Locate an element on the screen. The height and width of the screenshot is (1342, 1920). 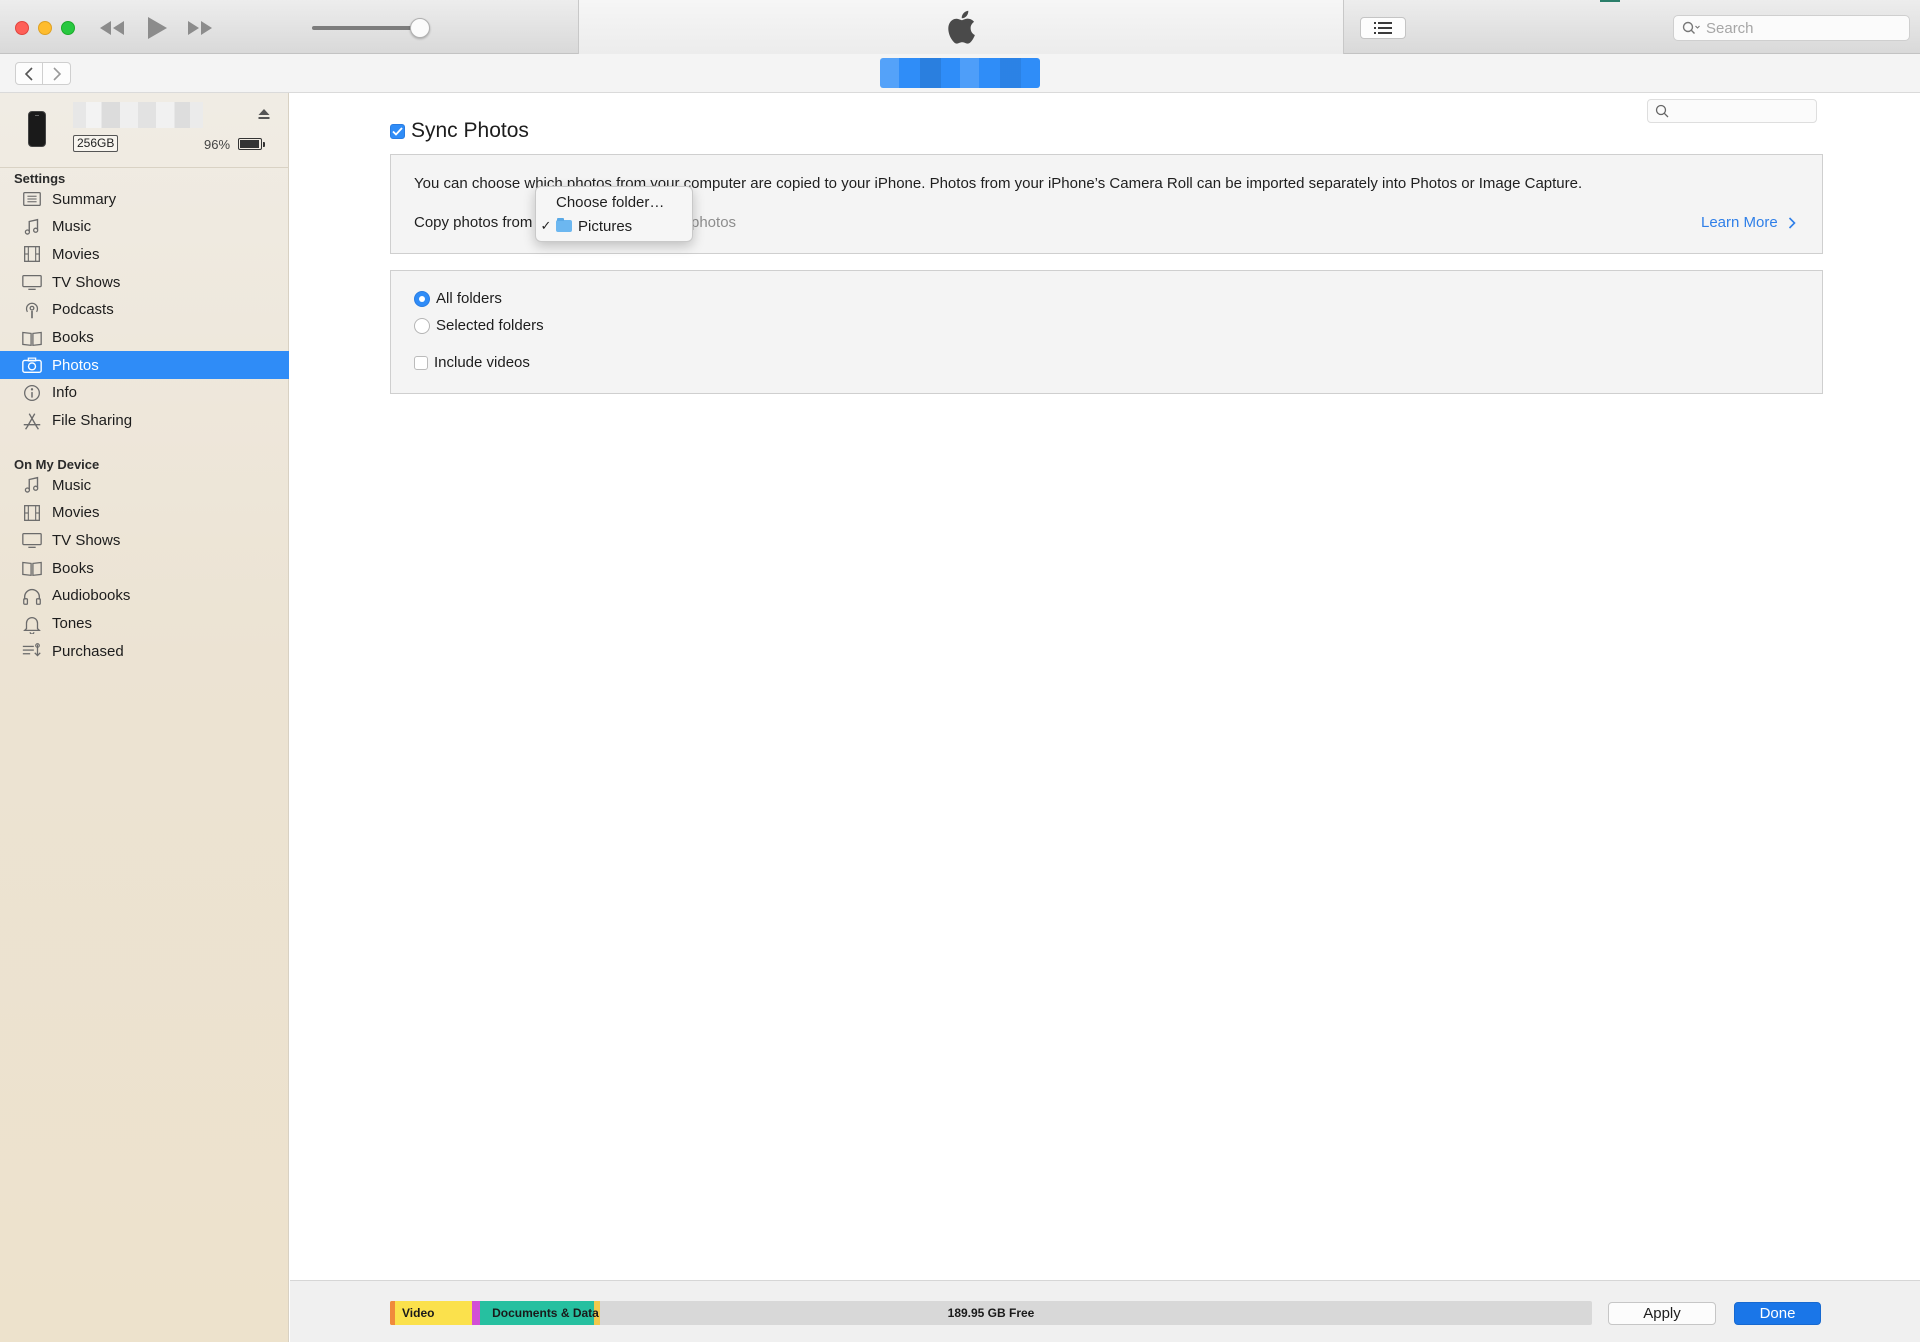
selected-folders-option: Selected folders is located at coordinates (479, 325).